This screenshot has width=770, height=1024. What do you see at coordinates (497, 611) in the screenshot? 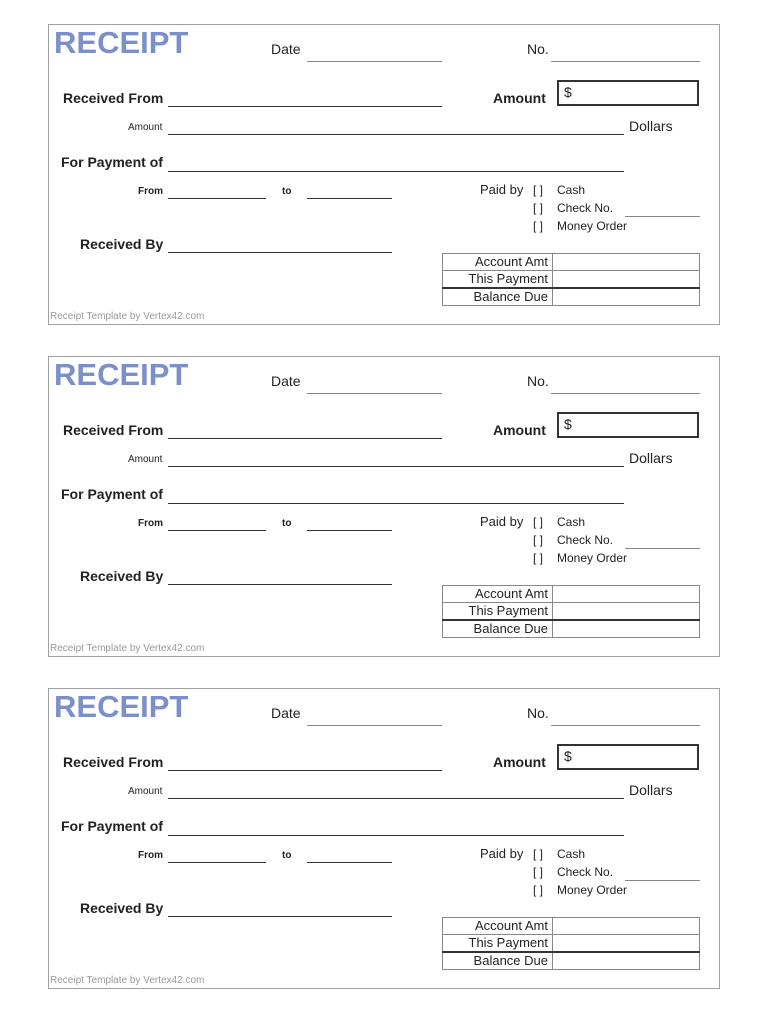
I see `this-payment-label: This Payment` at bounding box center [497, 611].